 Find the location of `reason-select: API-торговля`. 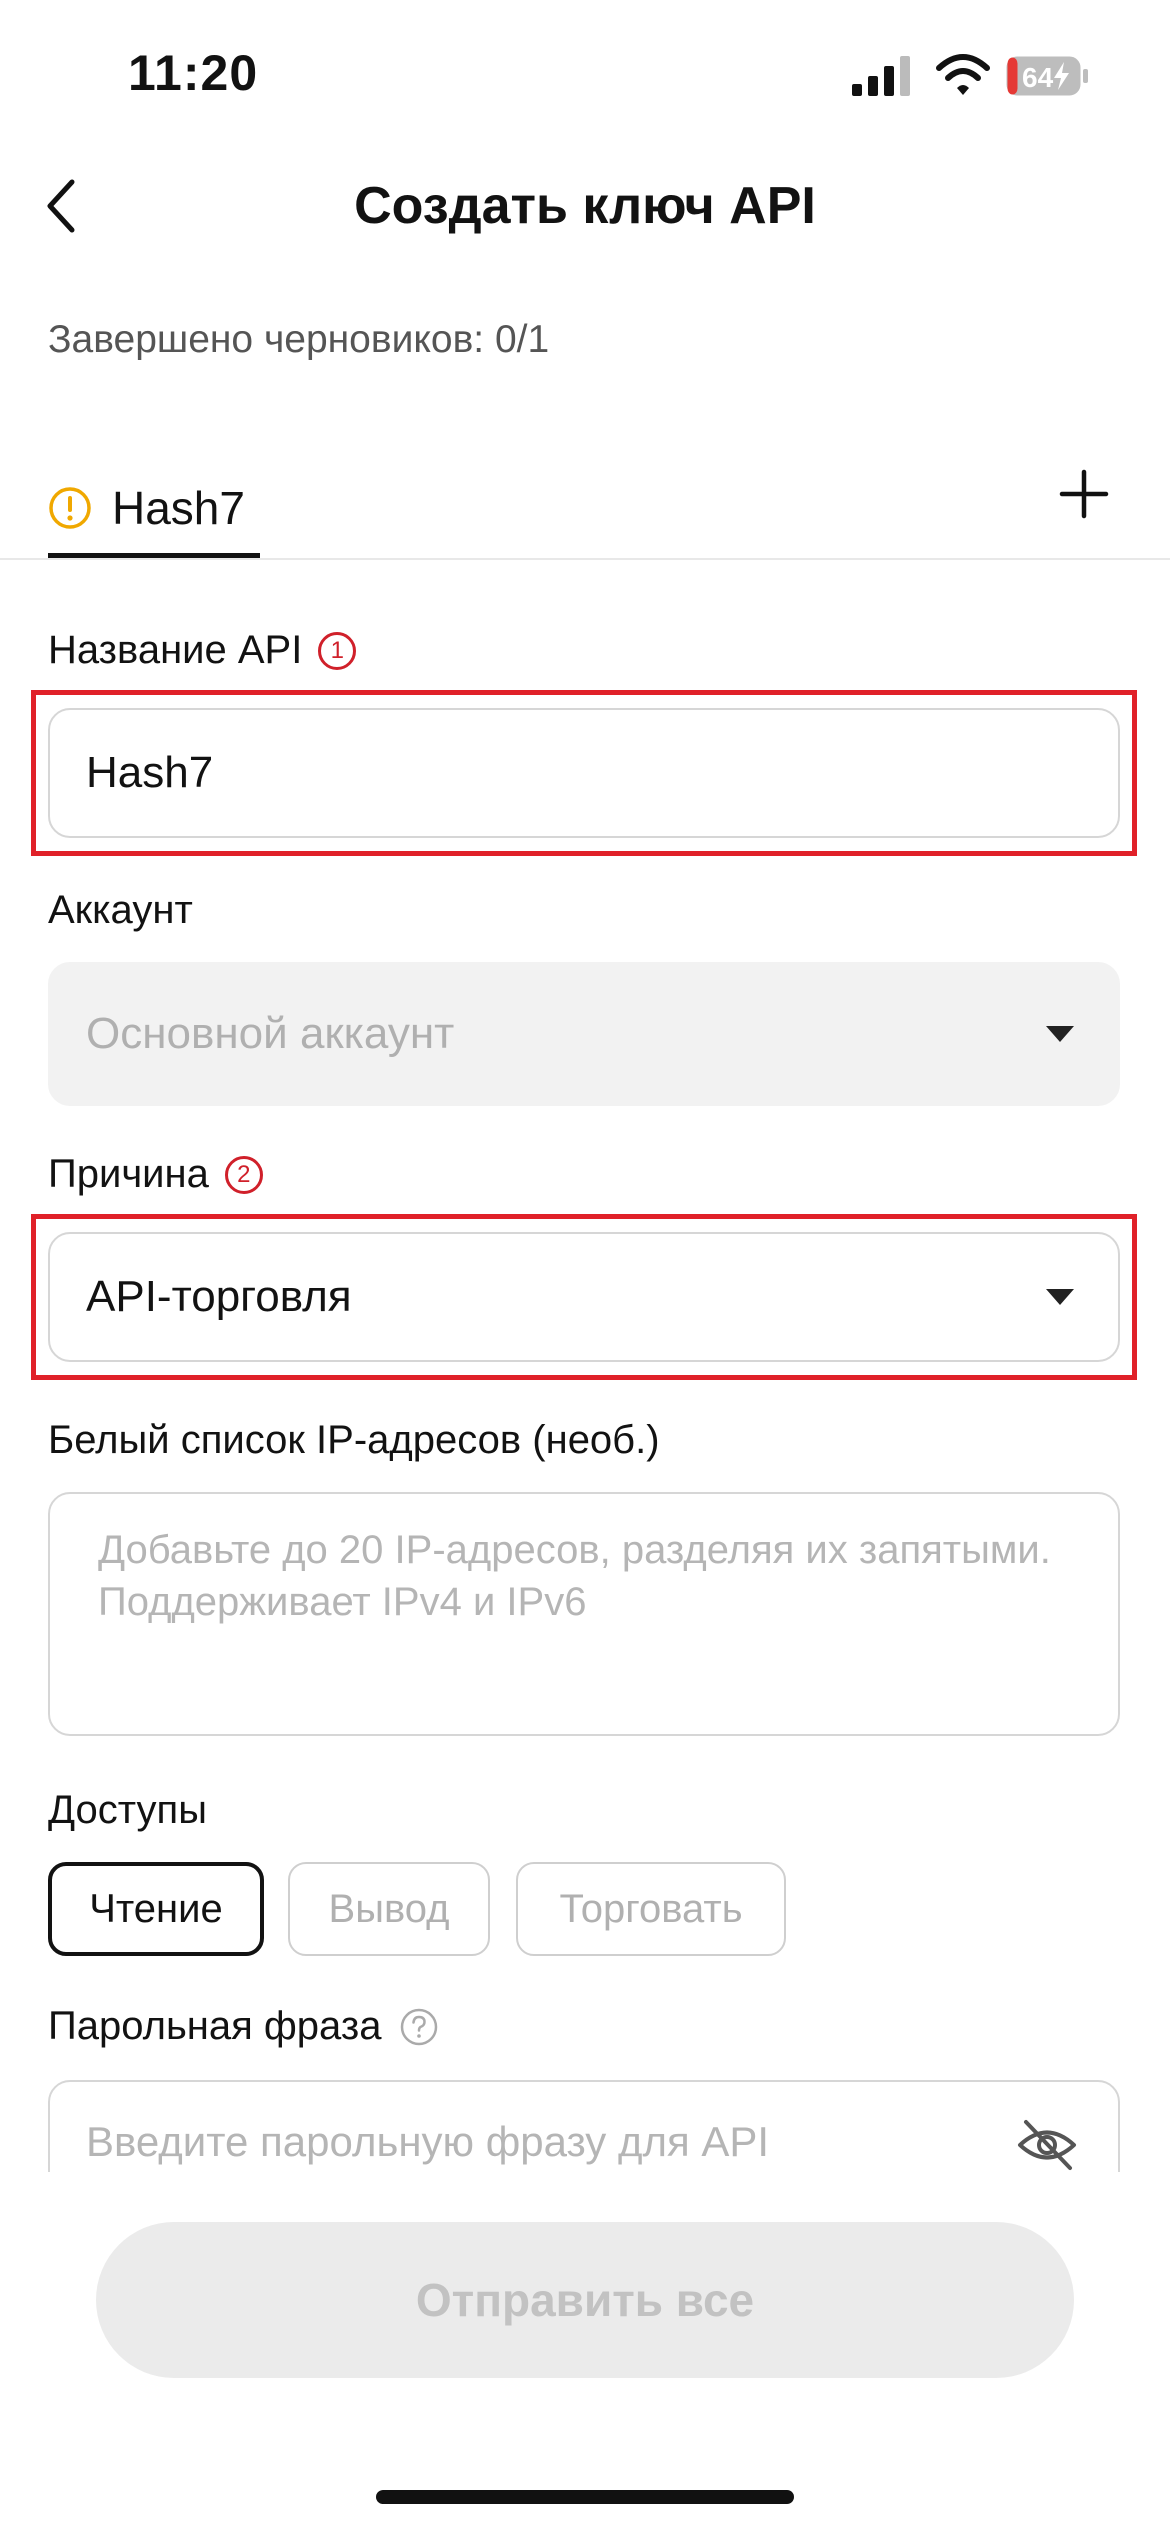

reason-select: API-торговля is located at coordinates (584, 1297).